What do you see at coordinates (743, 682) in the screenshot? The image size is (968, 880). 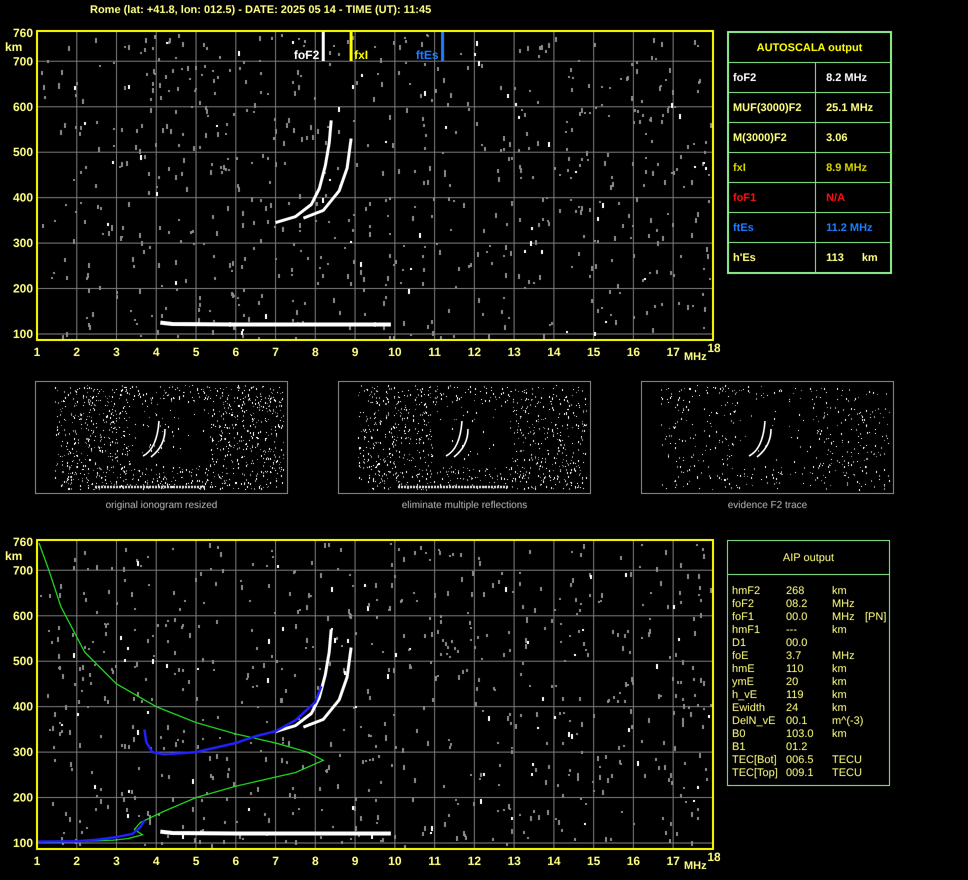 I see `param-name: ymE` at bounding box center [743, 682].